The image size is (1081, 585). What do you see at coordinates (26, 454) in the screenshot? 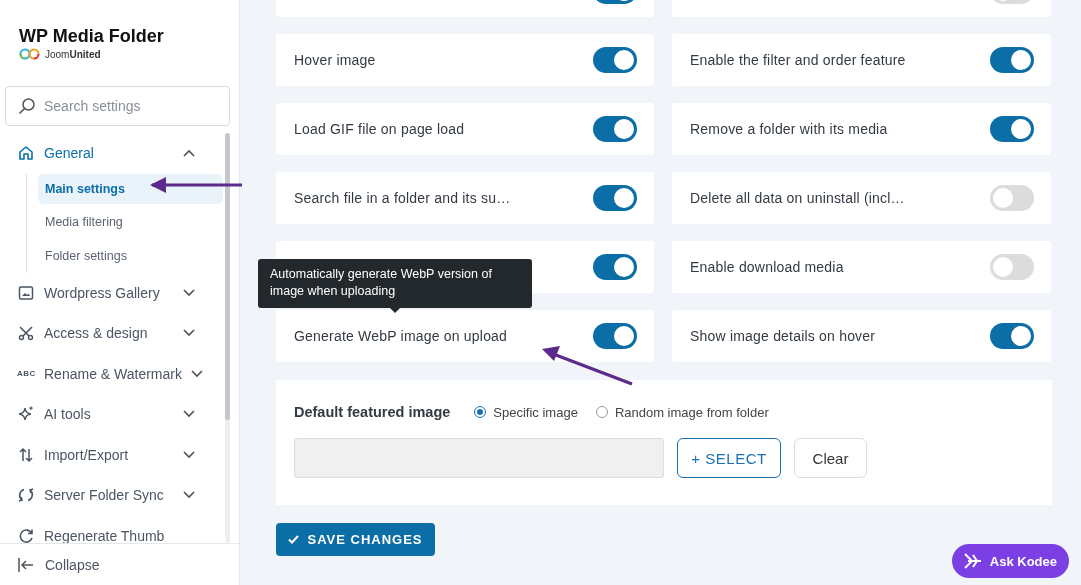
I see `arrows-icon` at bounding box center [26, 454].